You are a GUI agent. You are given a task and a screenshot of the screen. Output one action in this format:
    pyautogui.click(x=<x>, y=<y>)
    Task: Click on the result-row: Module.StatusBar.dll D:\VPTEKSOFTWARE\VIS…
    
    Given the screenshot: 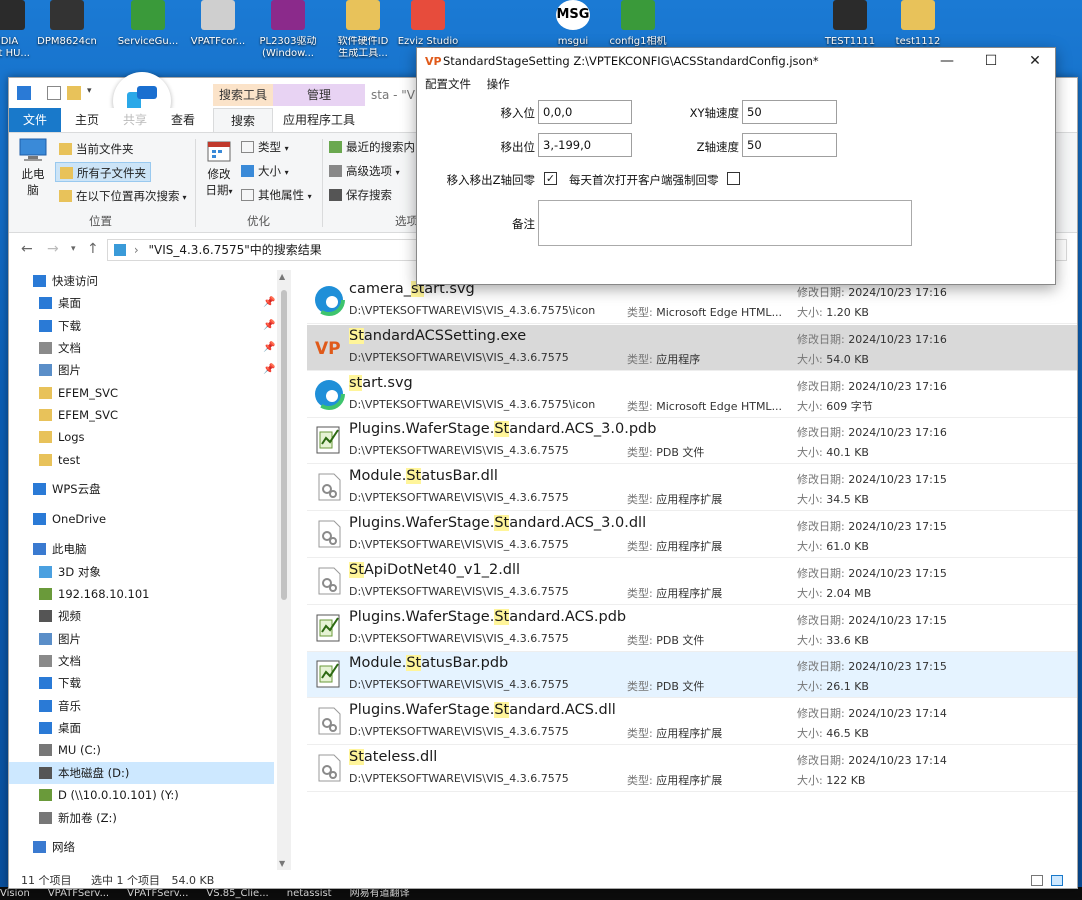 What is the action you would take?
    pyautogui.click(x=692, y=488)
    